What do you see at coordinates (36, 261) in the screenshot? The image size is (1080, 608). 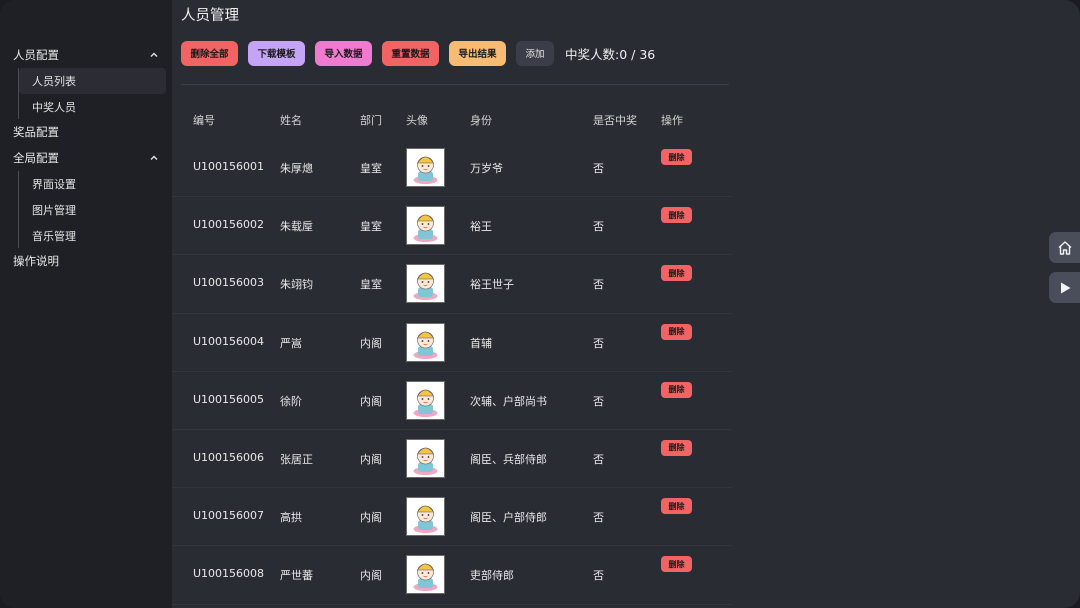 I see `sidebar-group-label: 操作说明` at bounding box center [36, 261].